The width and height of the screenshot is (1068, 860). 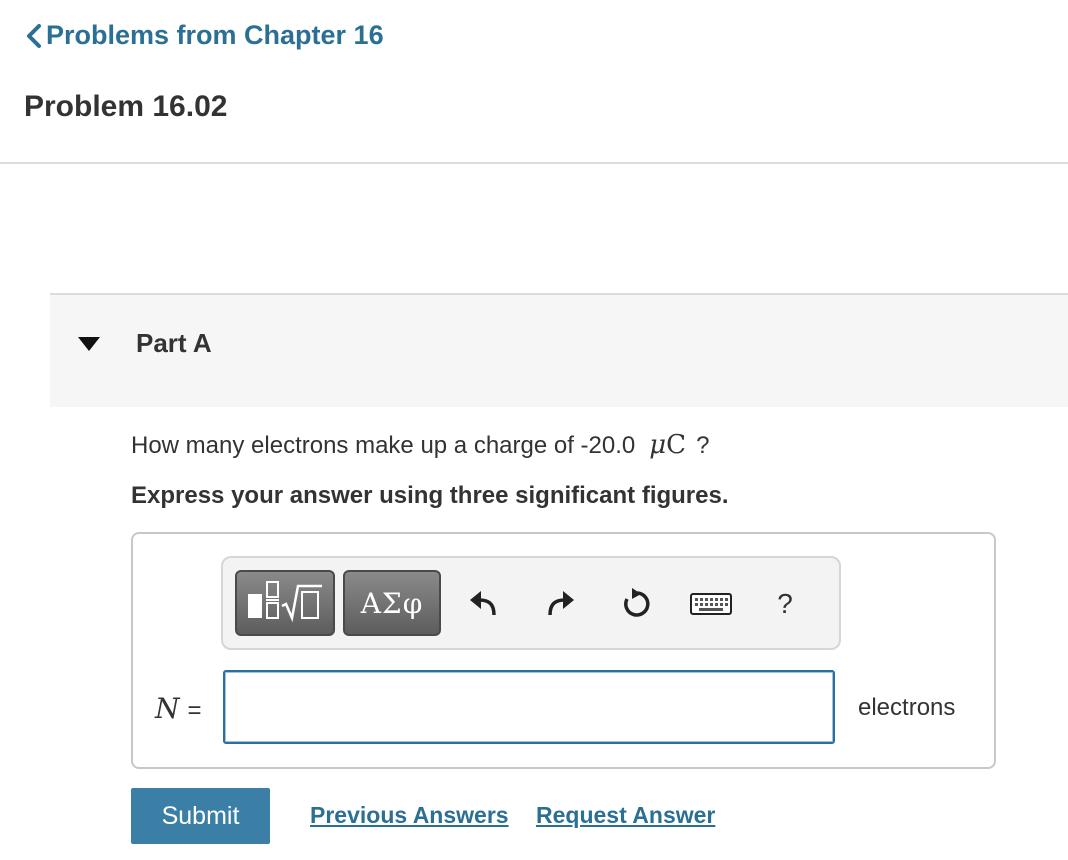 I want to click on keyboard-icon, so click(x=711, y=604).